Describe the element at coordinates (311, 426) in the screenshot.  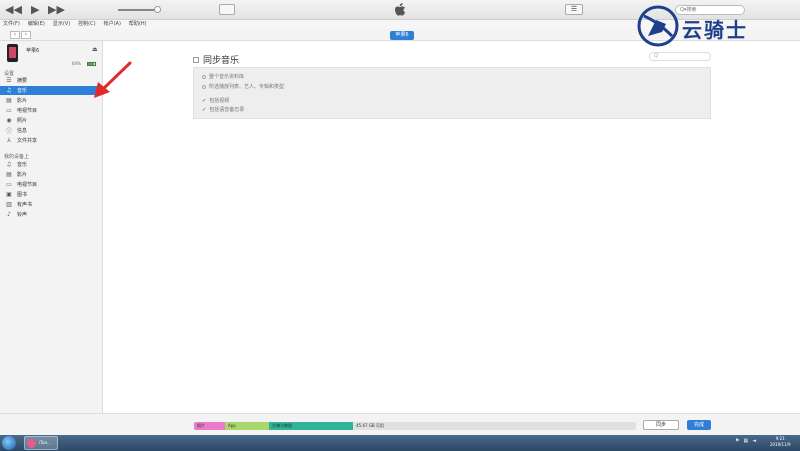
I see `storage-segment: 文稿与数据` at that location.